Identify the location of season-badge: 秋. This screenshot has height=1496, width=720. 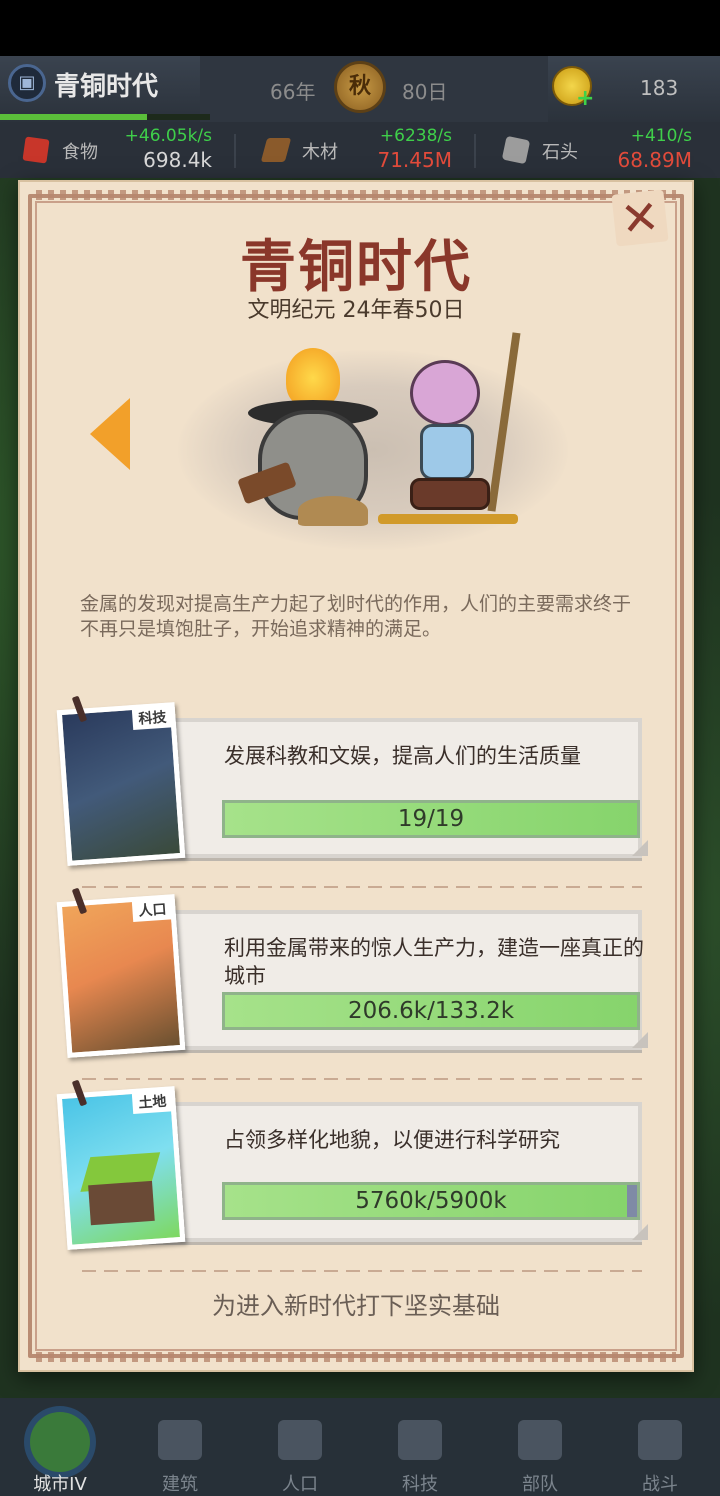
(360, 87).